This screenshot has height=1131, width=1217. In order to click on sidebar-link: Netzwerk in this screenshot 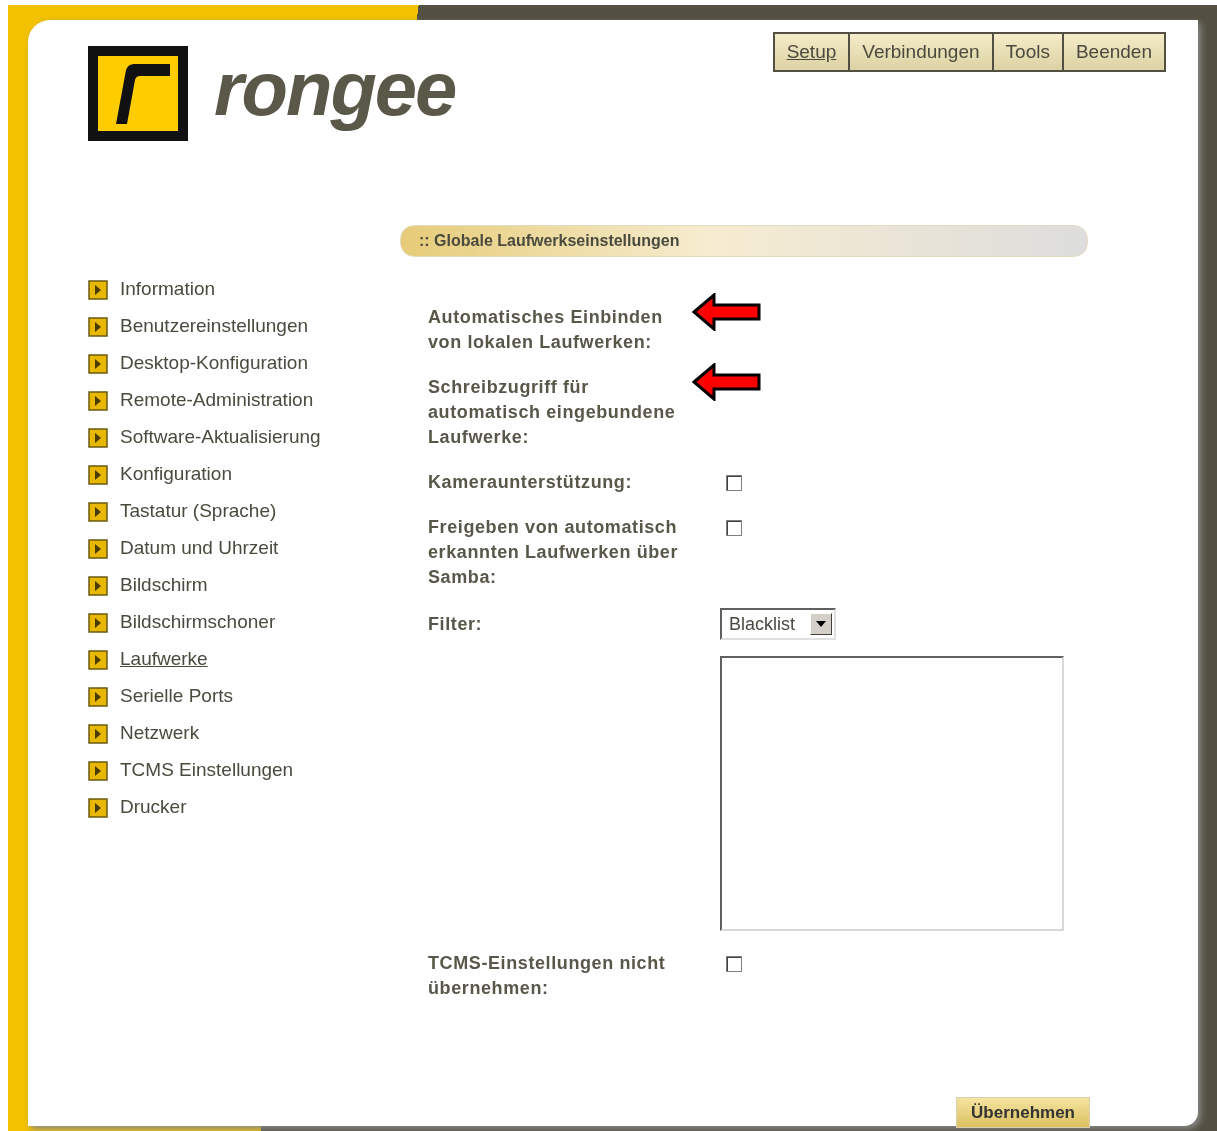, I will do `click(160, 733)`.